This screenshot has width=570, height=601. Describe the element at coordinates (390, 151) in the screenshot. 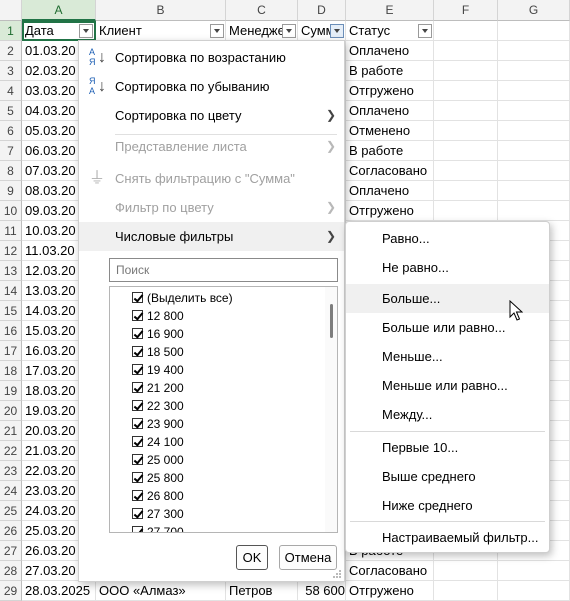

I see `cell: В работе` at that location.